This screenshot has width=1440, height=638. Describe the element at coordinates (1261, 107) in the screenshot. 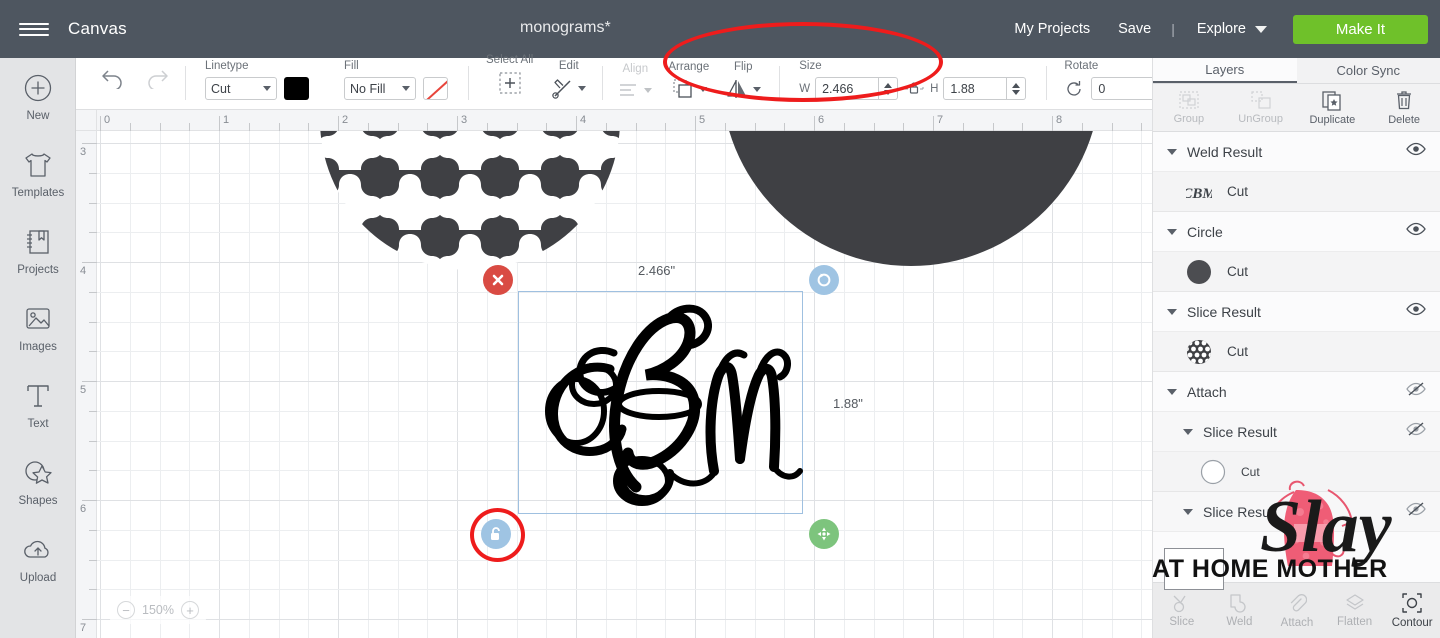

I see `ungroup-button: UnGroup` at that location.